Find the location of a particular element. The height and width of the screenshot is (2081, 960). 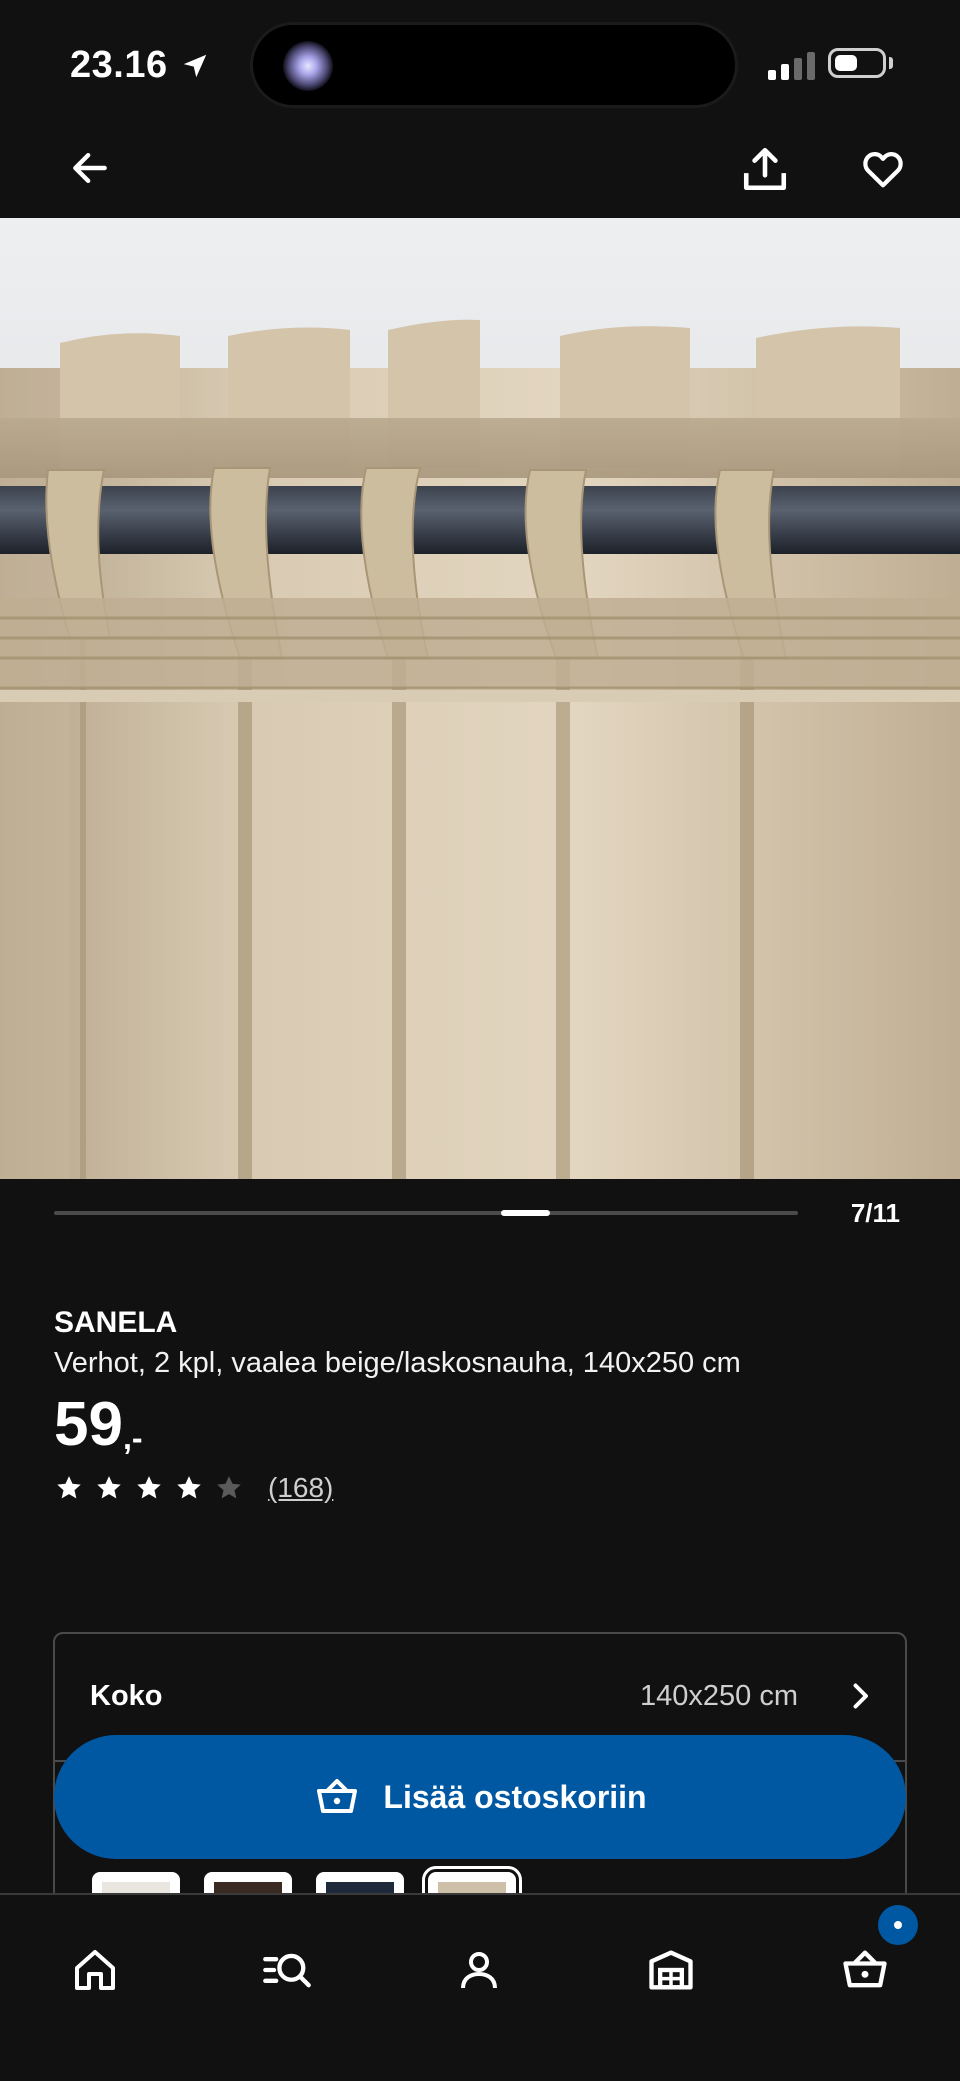

chevron-right-icon is located at coordinates (860, 1696).